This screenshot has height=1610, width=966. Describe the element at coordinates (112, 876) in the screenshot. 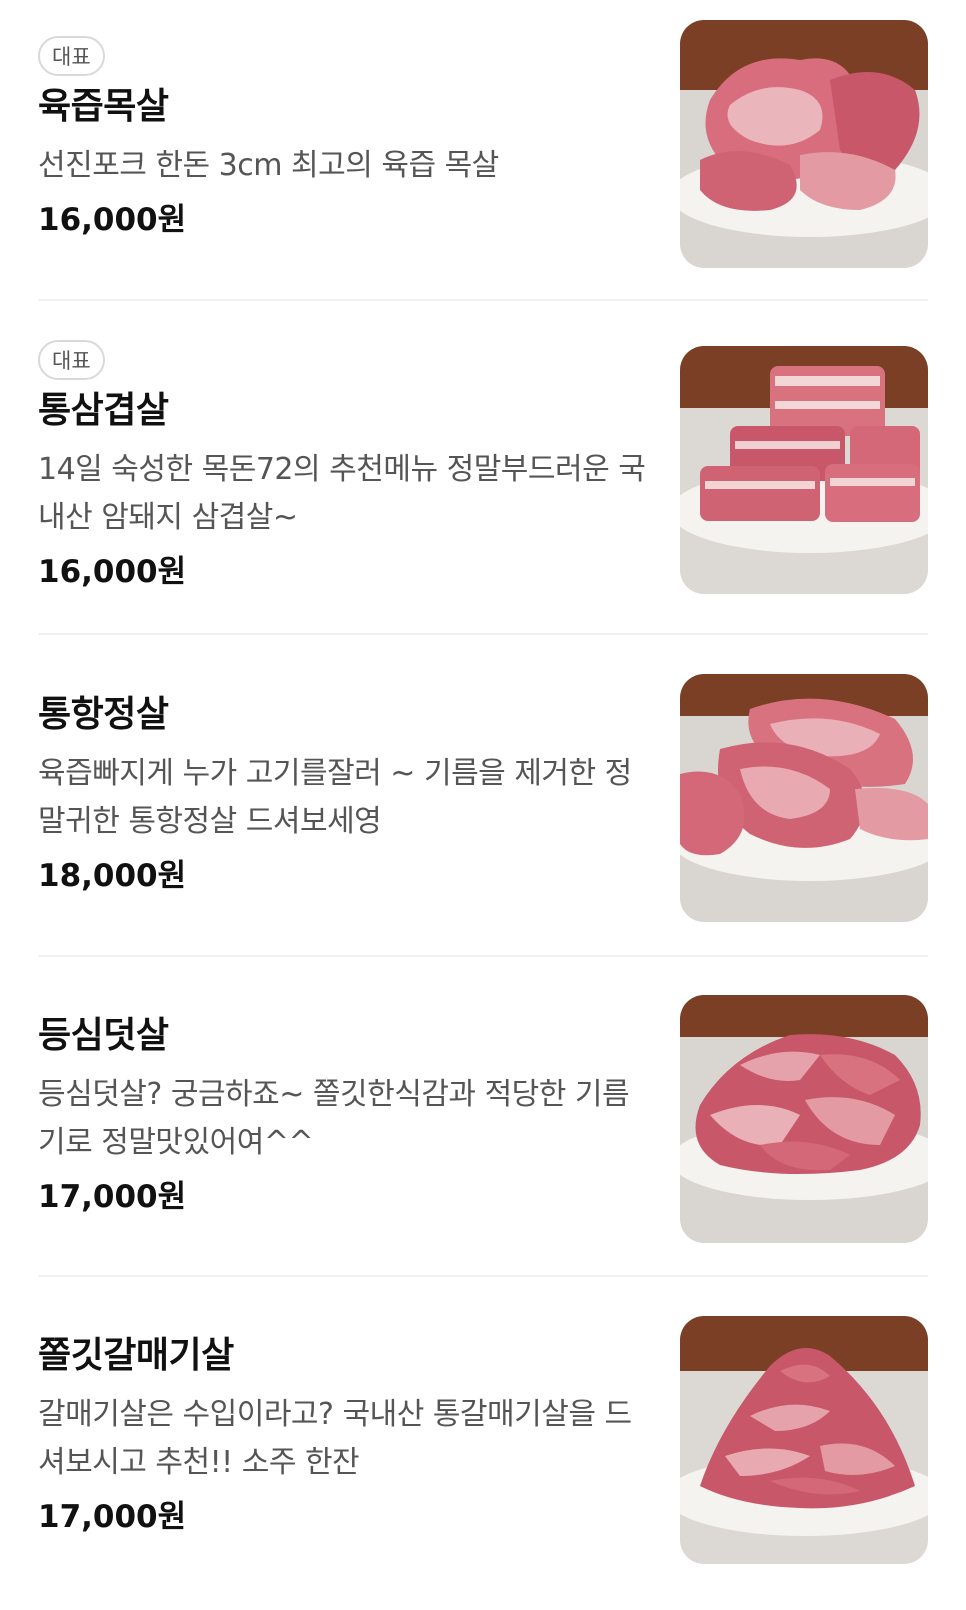

I see `menu-item-price: 18,000원` at that location.